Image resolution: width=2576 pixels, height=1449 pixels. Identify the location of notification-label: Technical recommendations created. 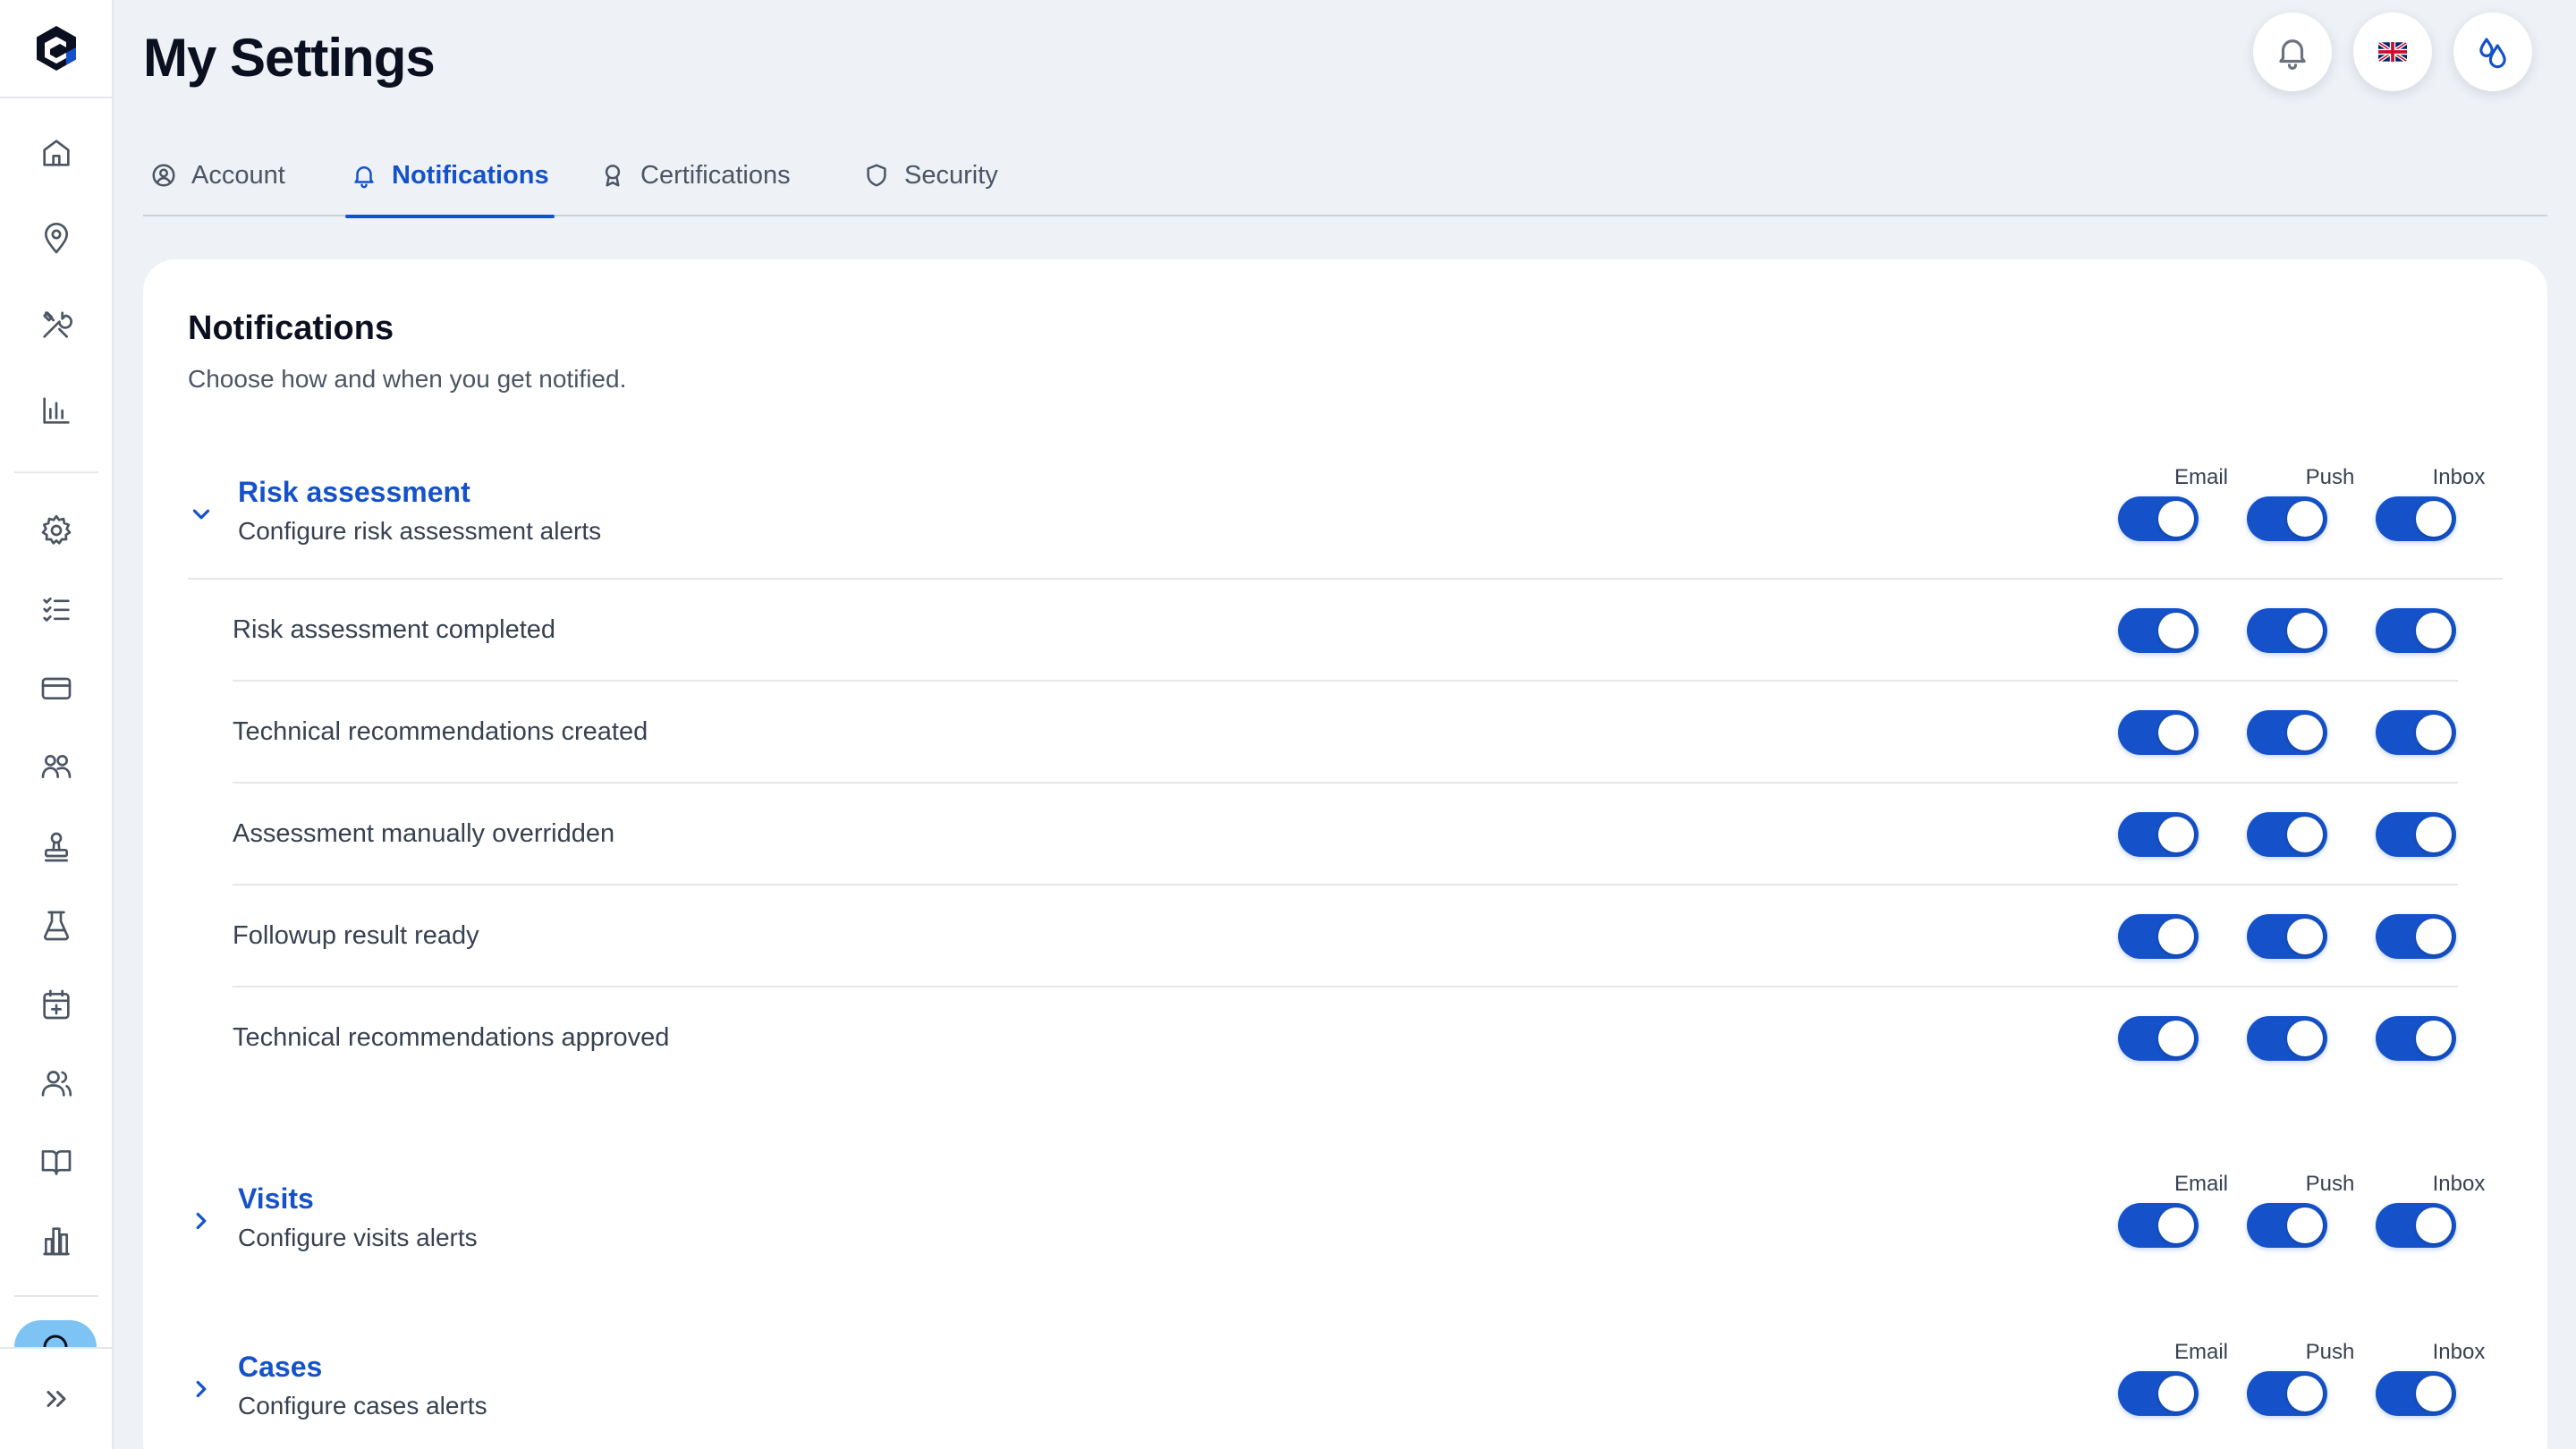
(440, 731).